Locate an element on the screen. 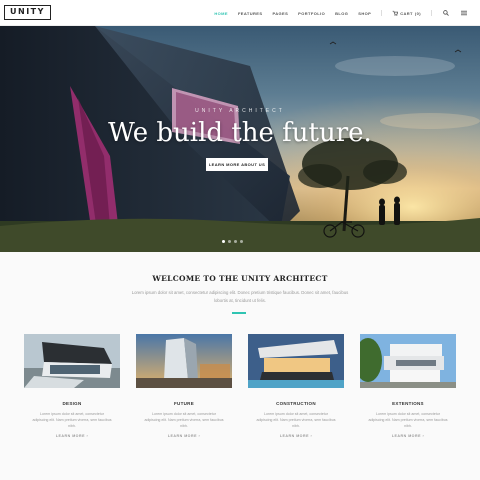 The width and height of the screenshot is (480, 480). menu-item-blog: BLOG is located at coordinates (341, 13).